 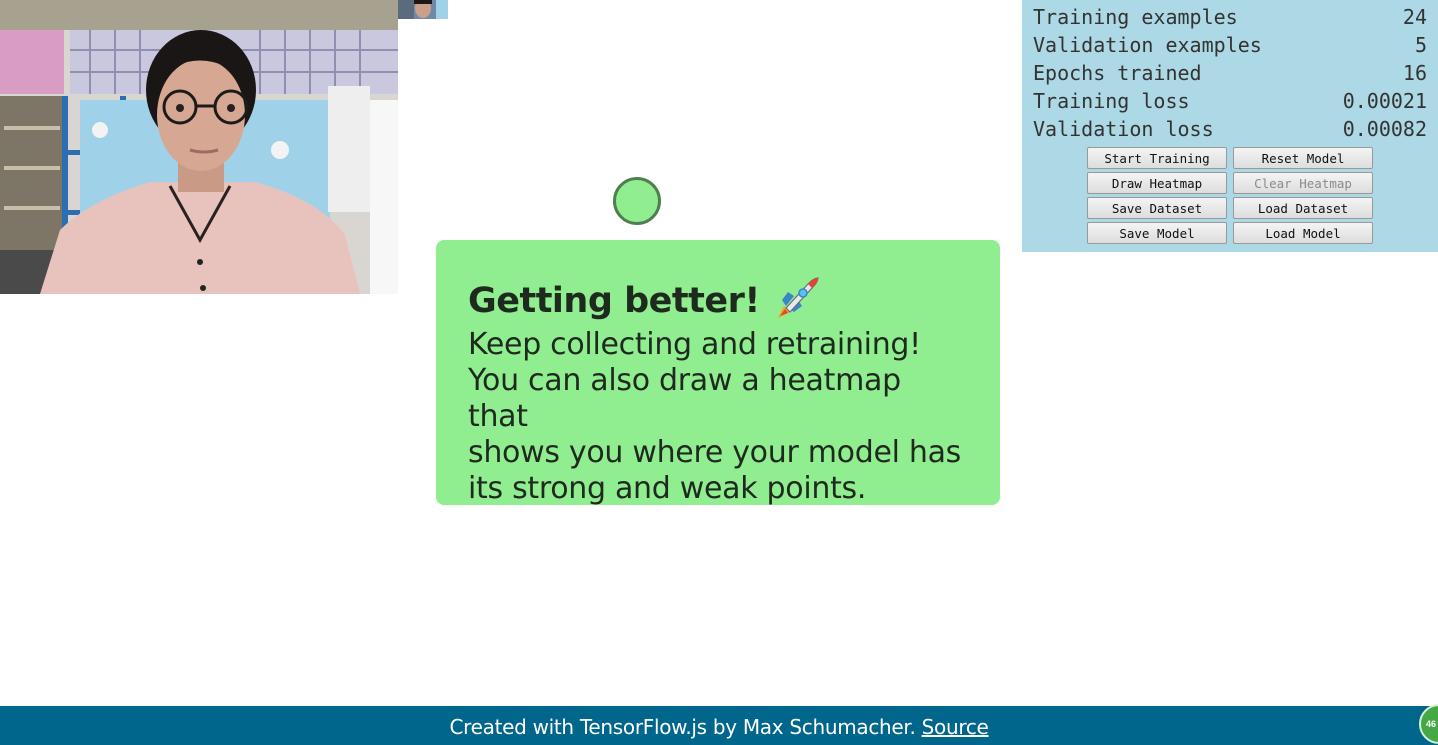 What do you see at coordinates (694, 344) in the screenshot?
I see `info-line-1: Keep collecting and retraining!` at bounding box center [694, 344].